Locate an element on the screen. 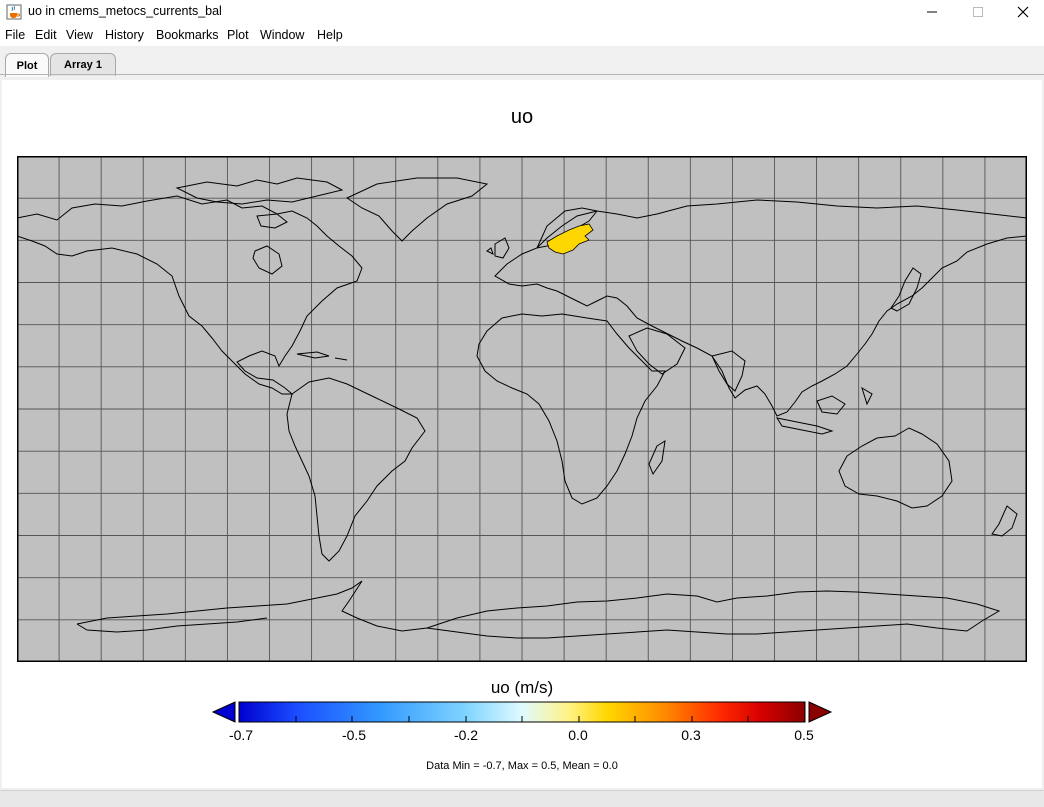 This screenshot has width=1044, height=807. minimize-button is located at coordinates (932, 12).